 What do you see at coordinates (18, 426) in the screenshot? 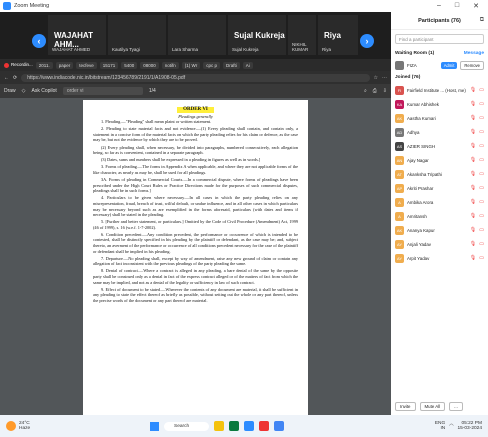
I see `weather-widget: 24°C Haze` at bounding box center [18, 426].